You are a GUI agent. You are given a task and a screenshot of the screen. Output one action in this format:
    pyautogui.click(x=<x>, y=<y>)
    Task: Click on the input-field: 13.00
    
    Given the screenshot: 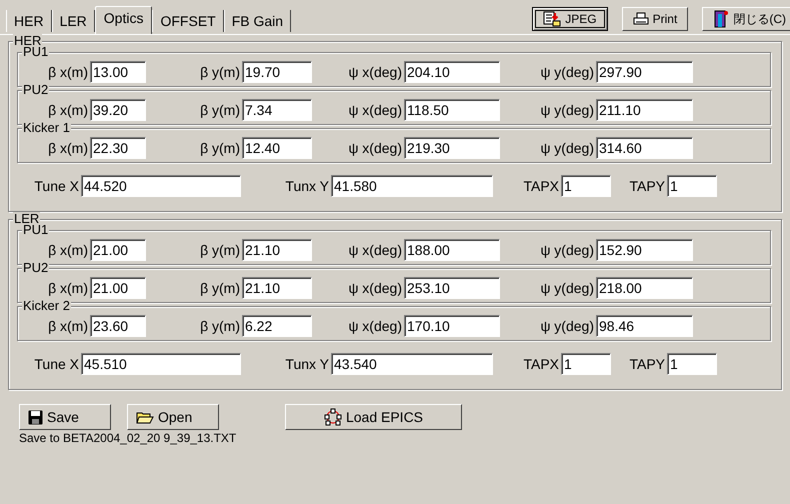 What is the action you would take?
    pyautogui.click(x=118, y=72)
    